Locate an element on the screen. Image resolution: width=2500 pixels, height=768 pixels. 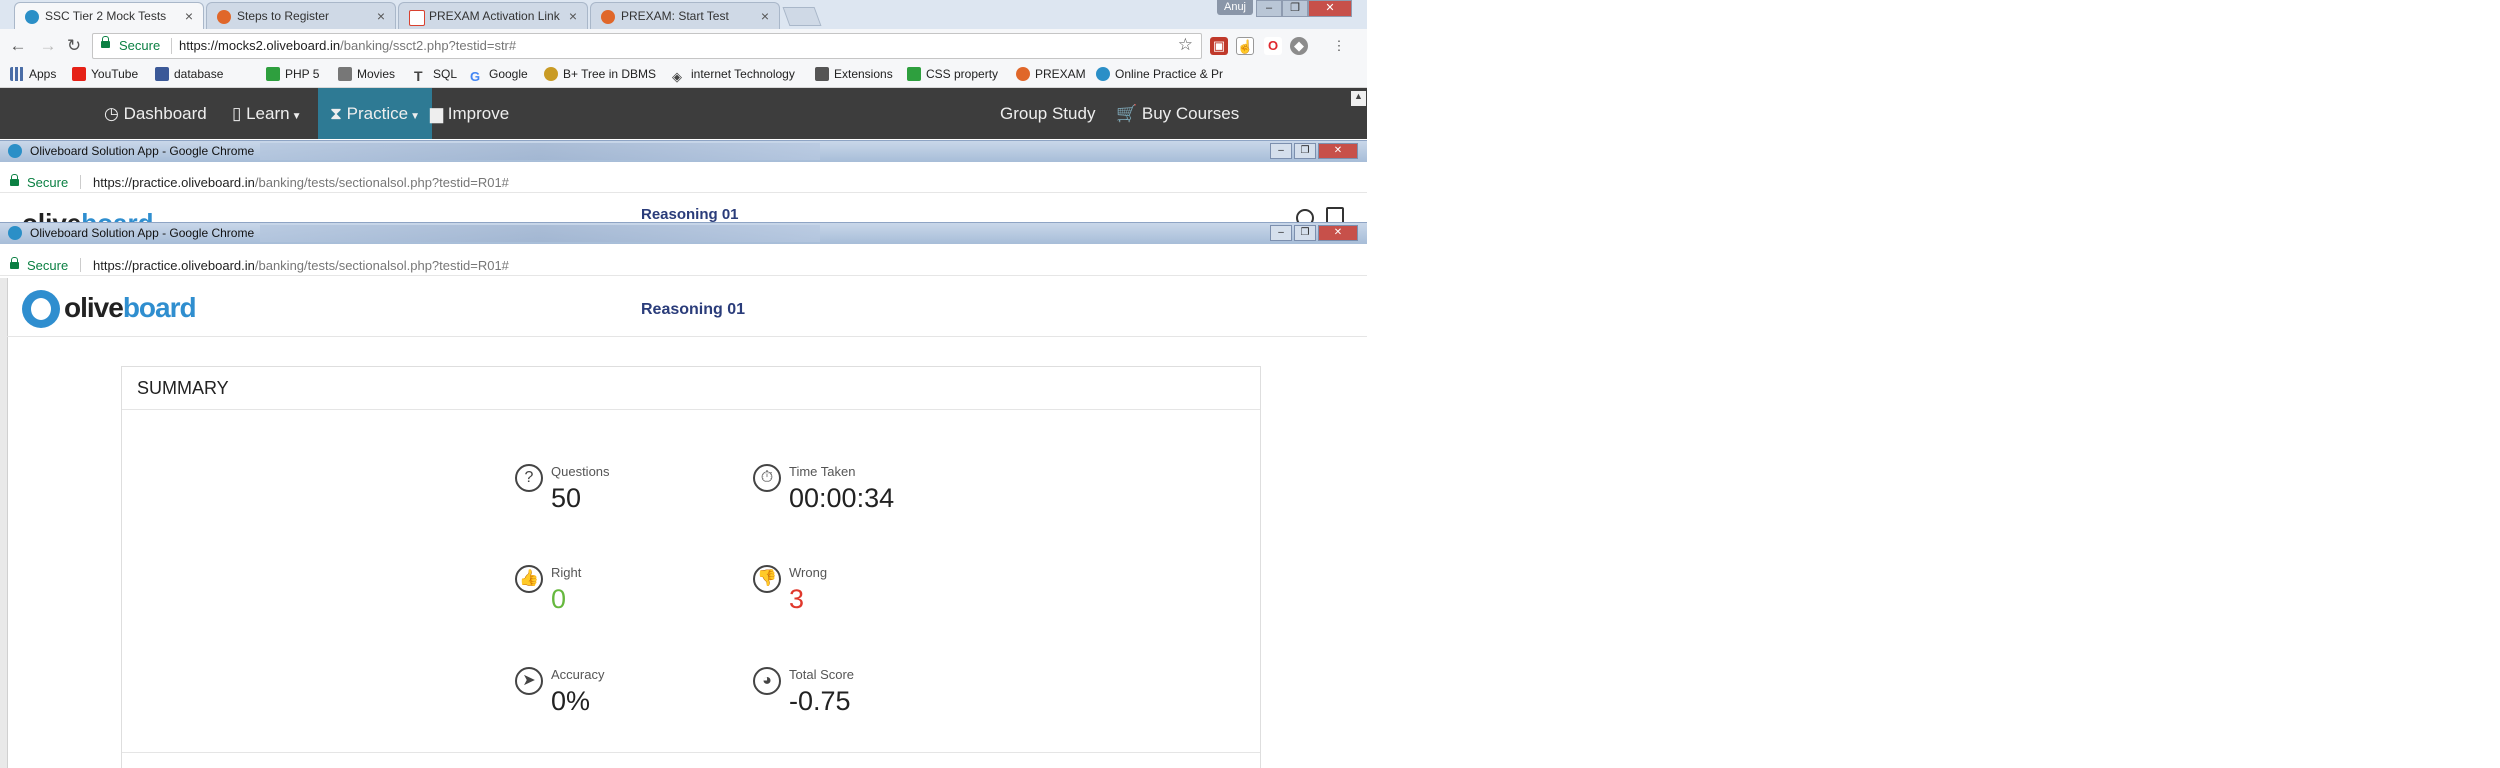
question-icon: ? is located at coordinates (529, 478).